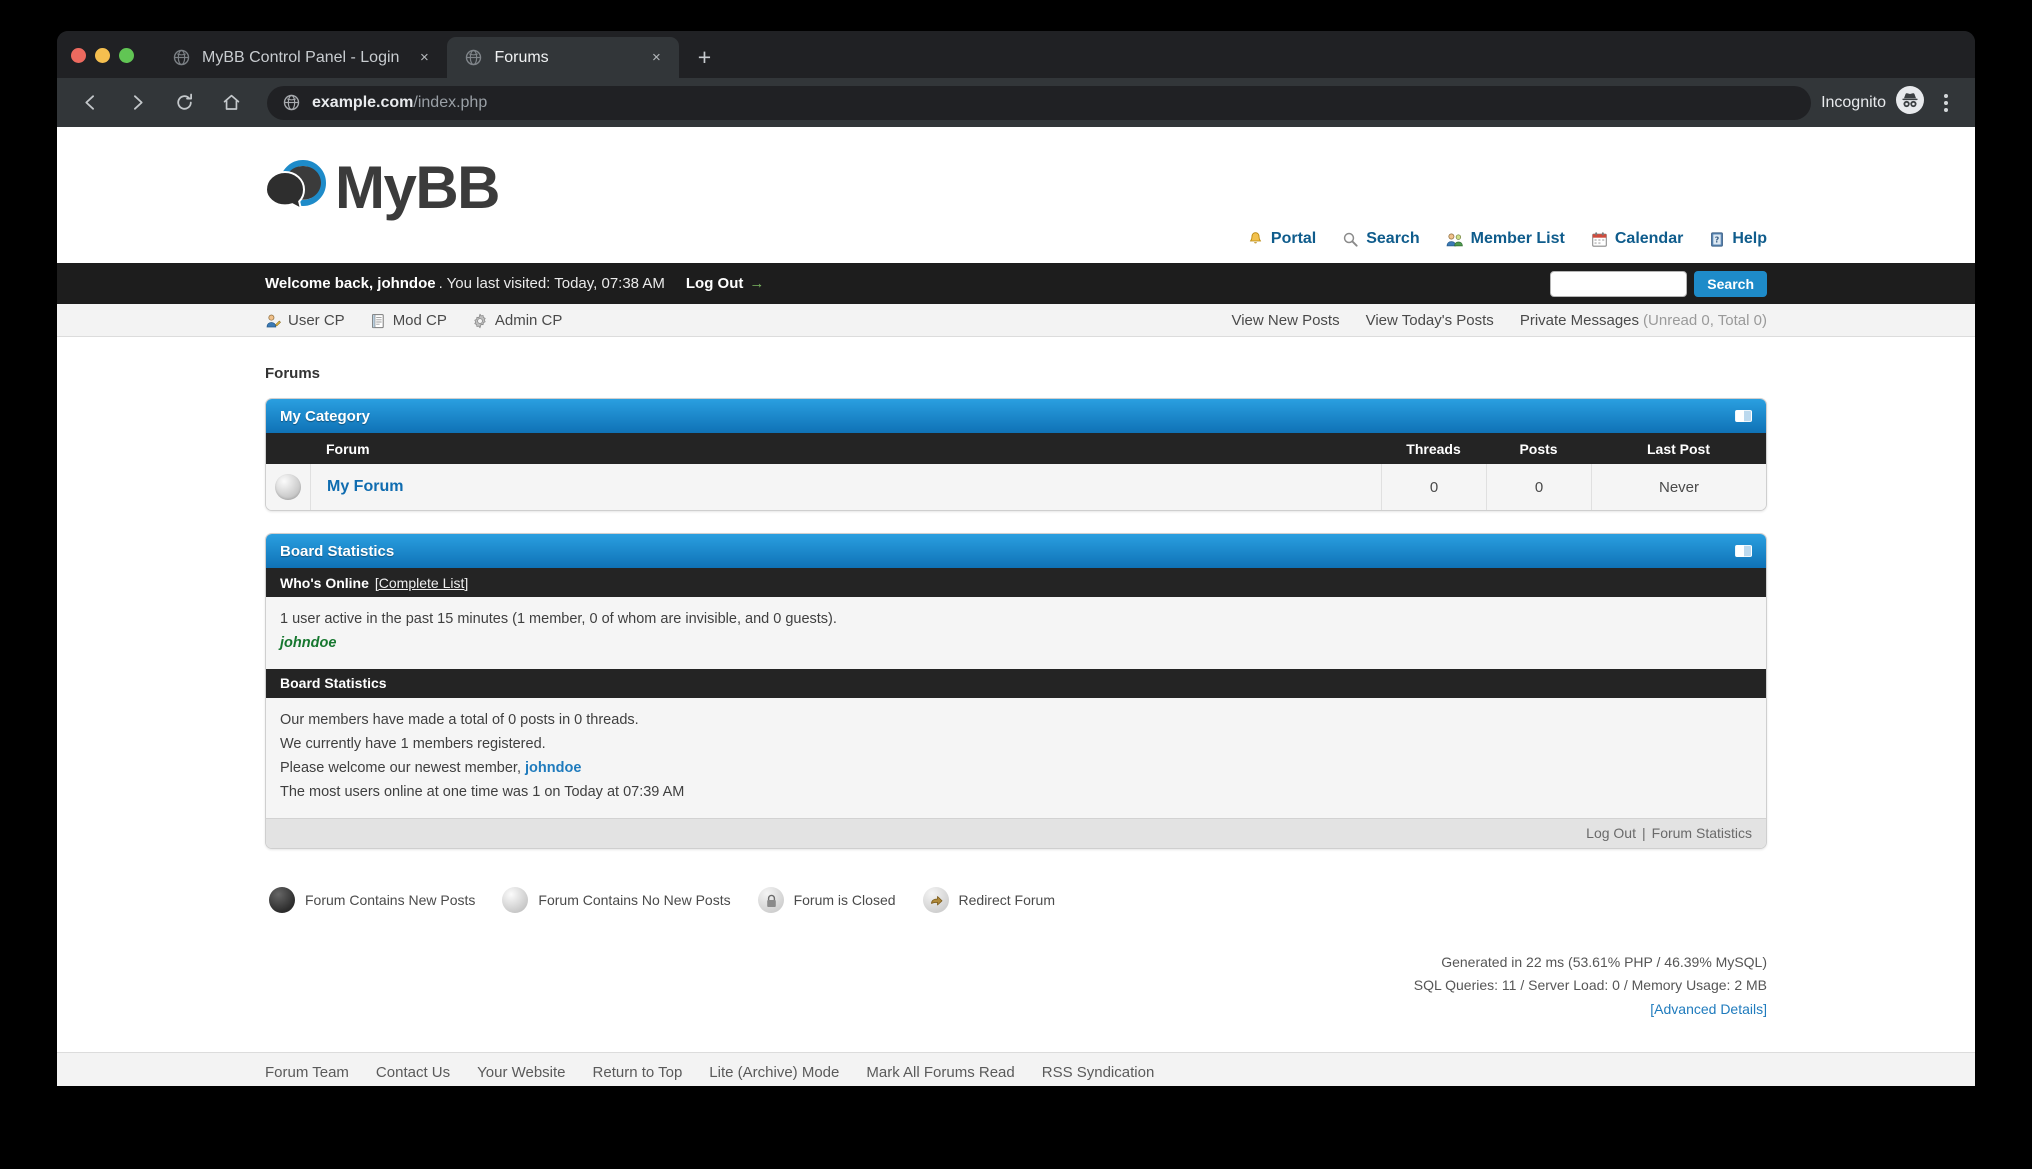 The height and width of the screenshot is (1169, 2032). Describe the element at coordinates (408, 320) in the screenshot. I see `nav-link-mod-cp: Mod CP` at that location.